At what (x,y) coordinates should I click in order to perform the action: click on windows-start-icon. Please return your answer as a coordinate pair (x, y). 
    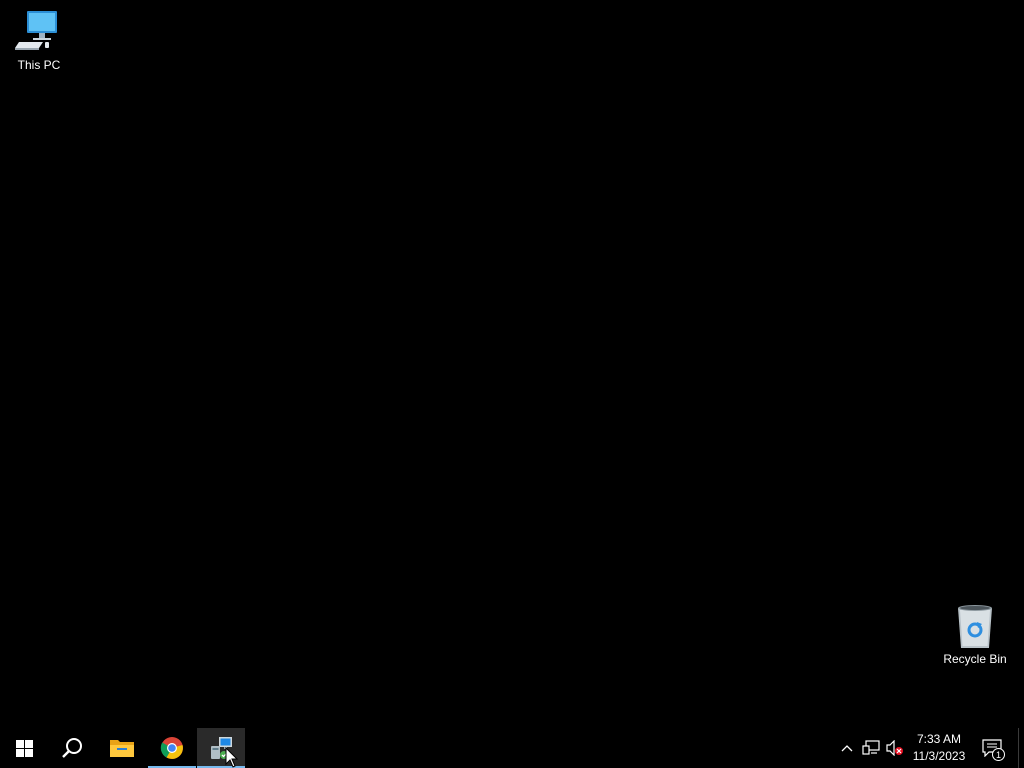
    Looking at the image, I should click on (24, 748).